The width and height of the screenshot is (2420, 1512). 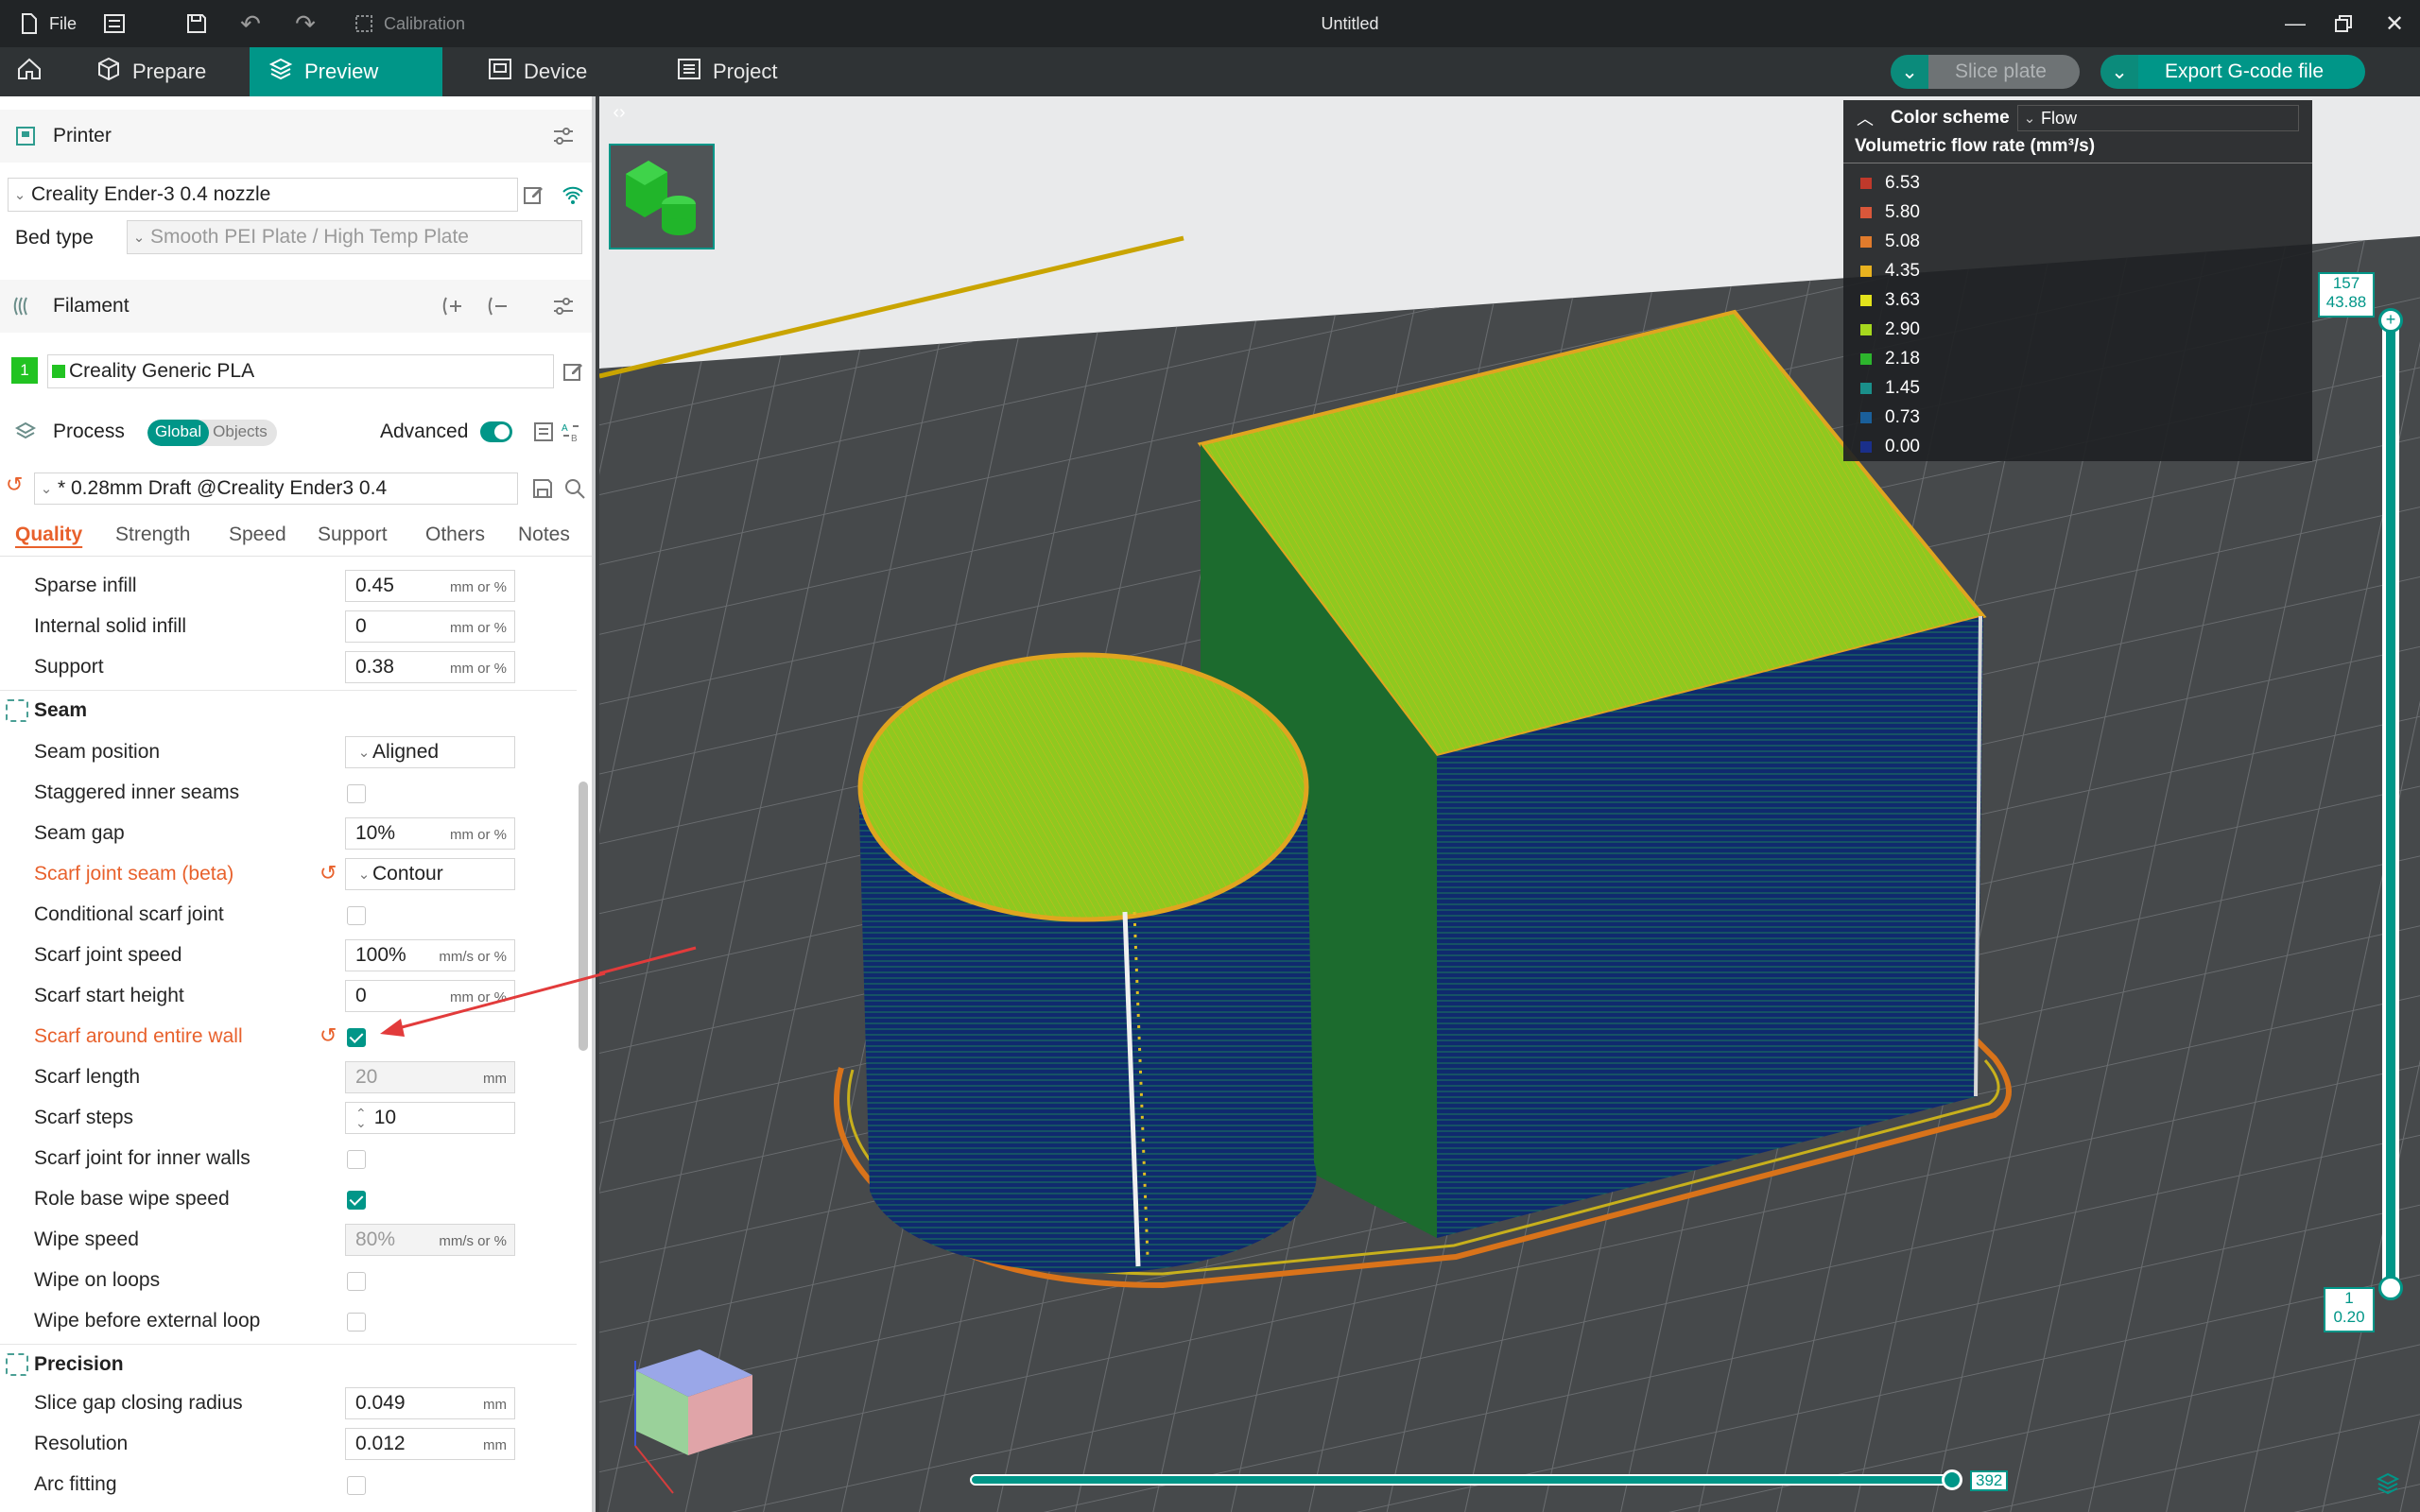 I want to click on role-base-wipe-speed-checkbox, so click(x=357, y=1200).